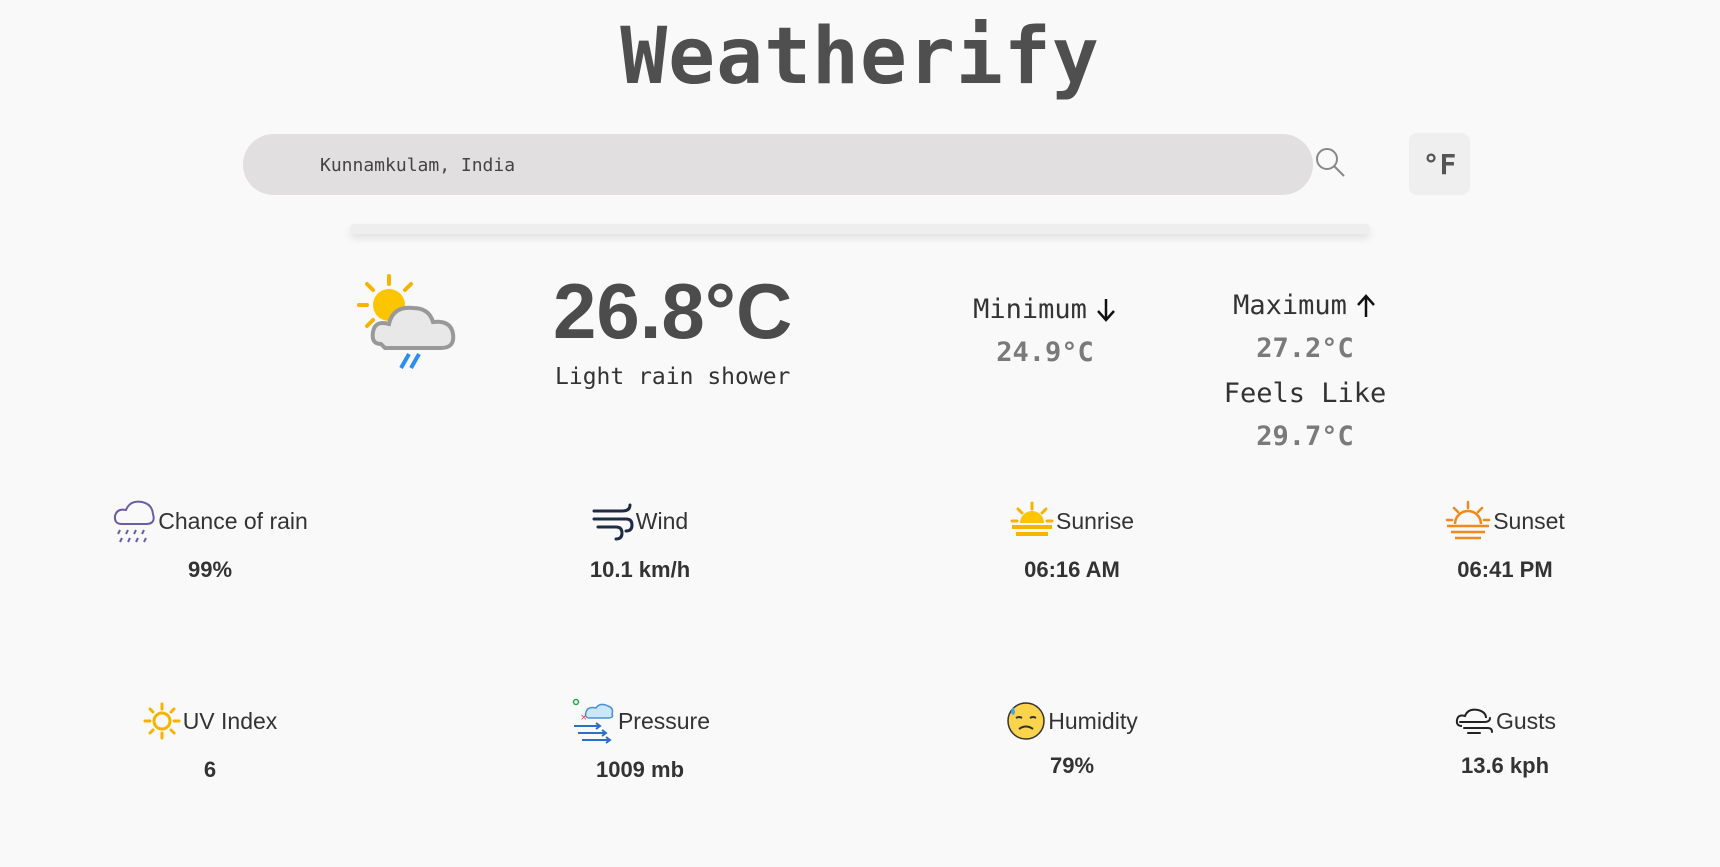  I want to click on stat-uv-index: UV Index 6, so click(210, 740).